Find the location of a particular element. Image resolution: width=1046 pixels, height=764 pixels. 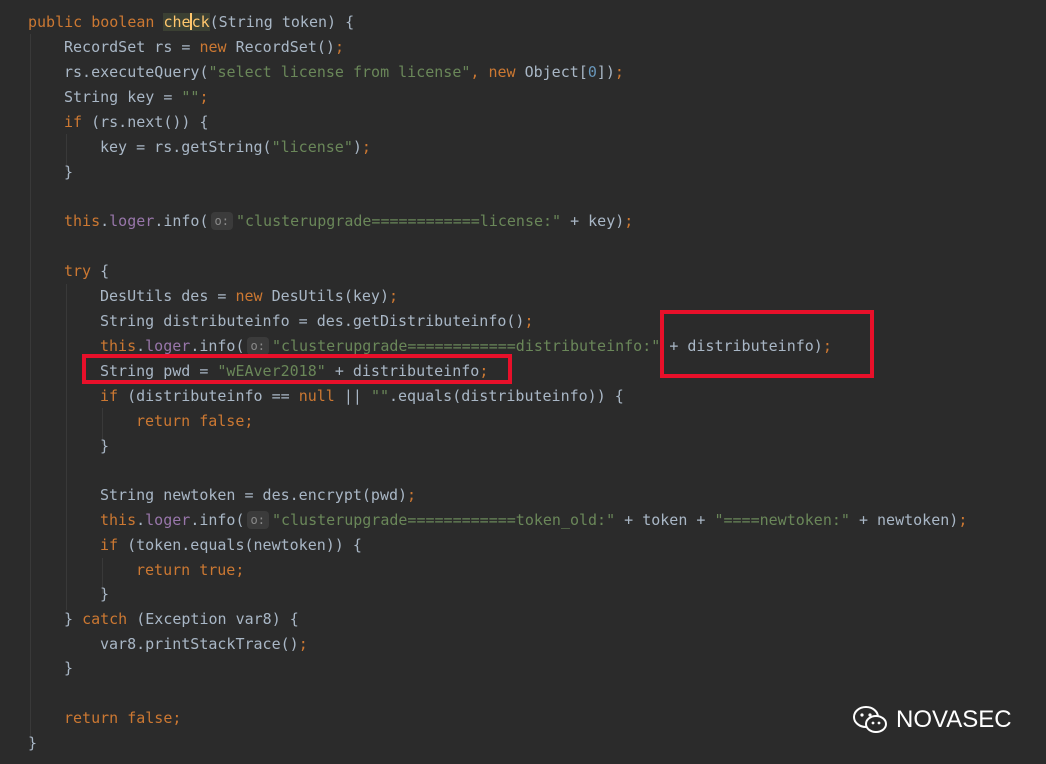

code-line-11: try { is located at coordinates (86, 271).